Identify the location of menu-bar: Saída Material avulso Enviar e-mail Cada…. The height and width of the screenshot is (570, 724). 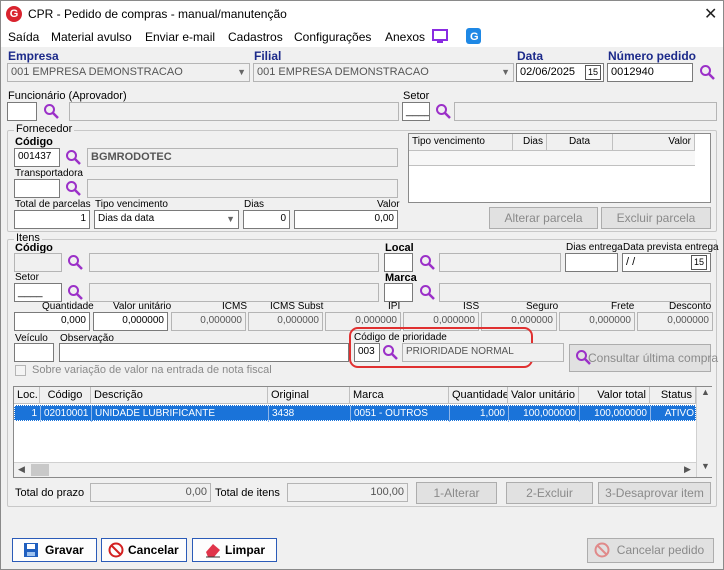
(362, 37).